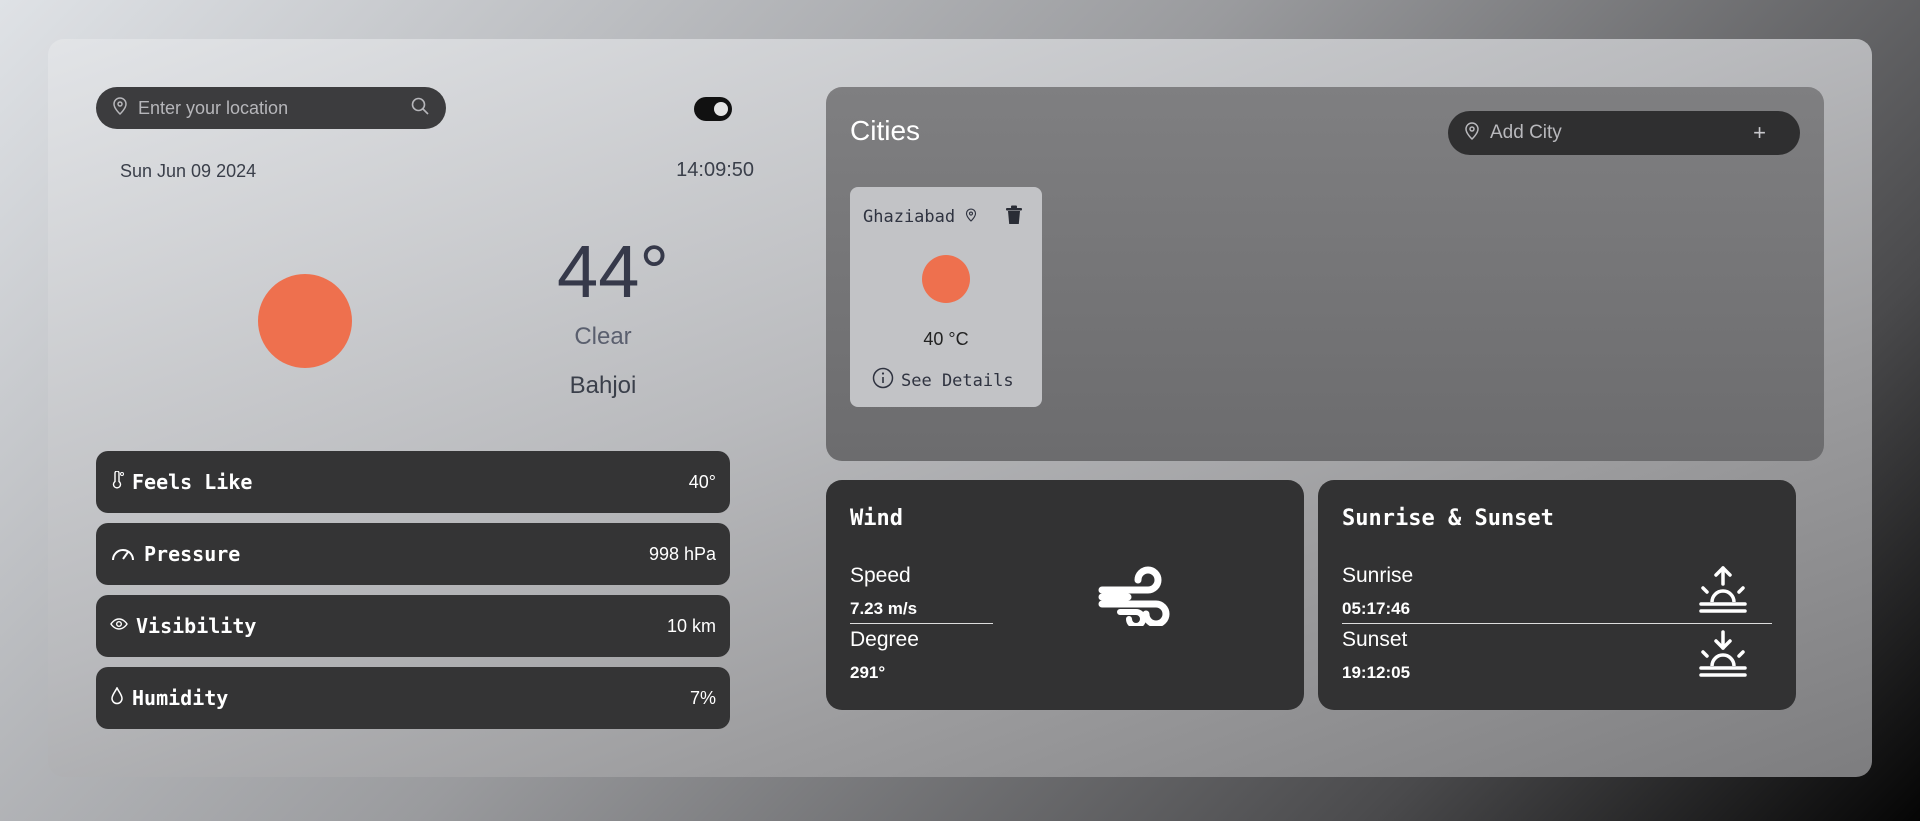 The image size is (1920, 821). Describe the element at coordinates (885, 130) in the screenshot. I see `cities-title: Cities` at that location.